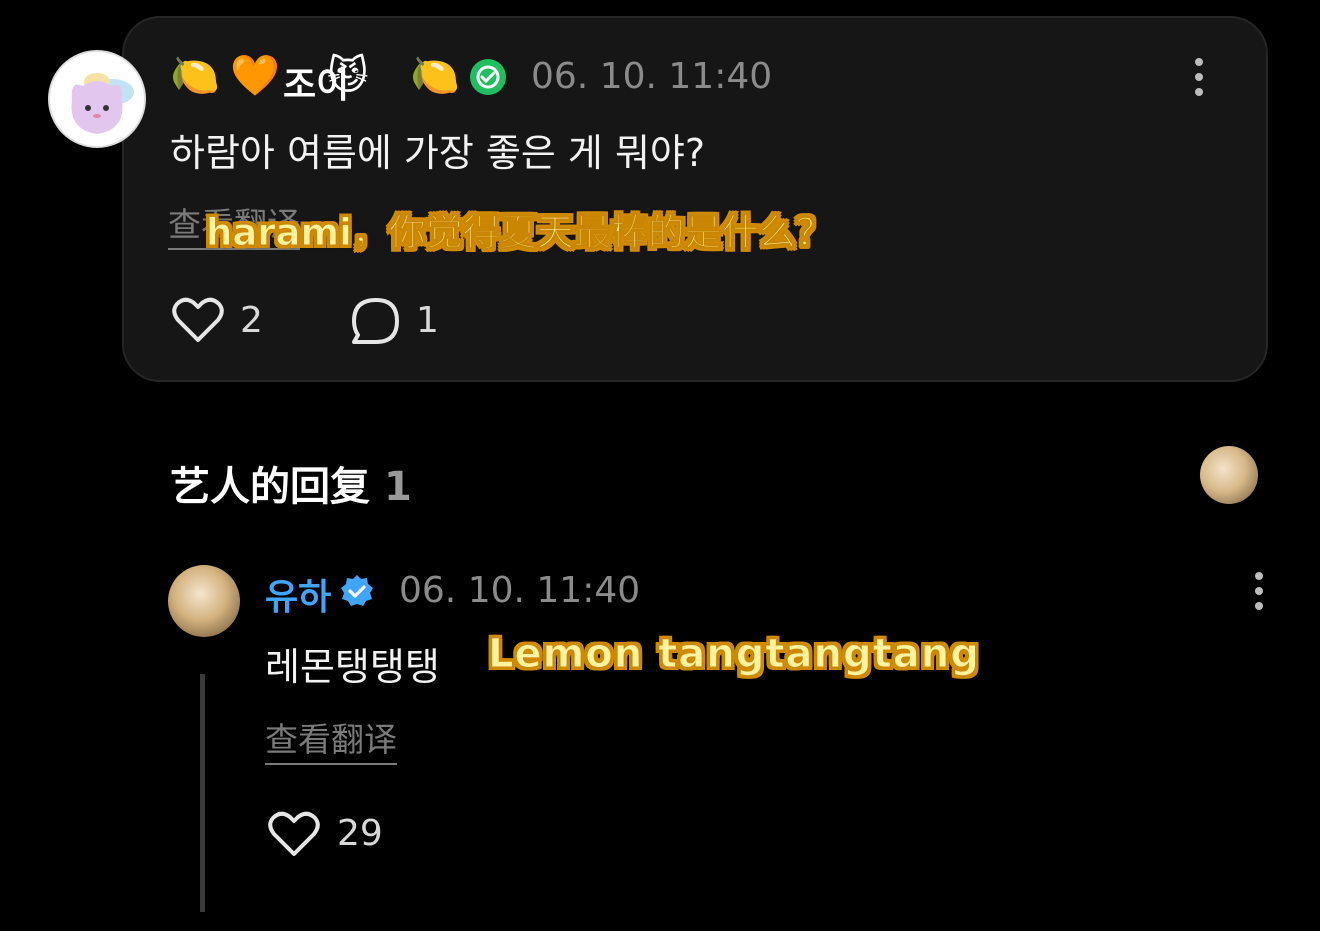 Image resolution: width=1320 pixels, height=931 pixels. Describe the element at coordinates (202, 793) in the screenshot. I see `reply-thread-line` at that location.